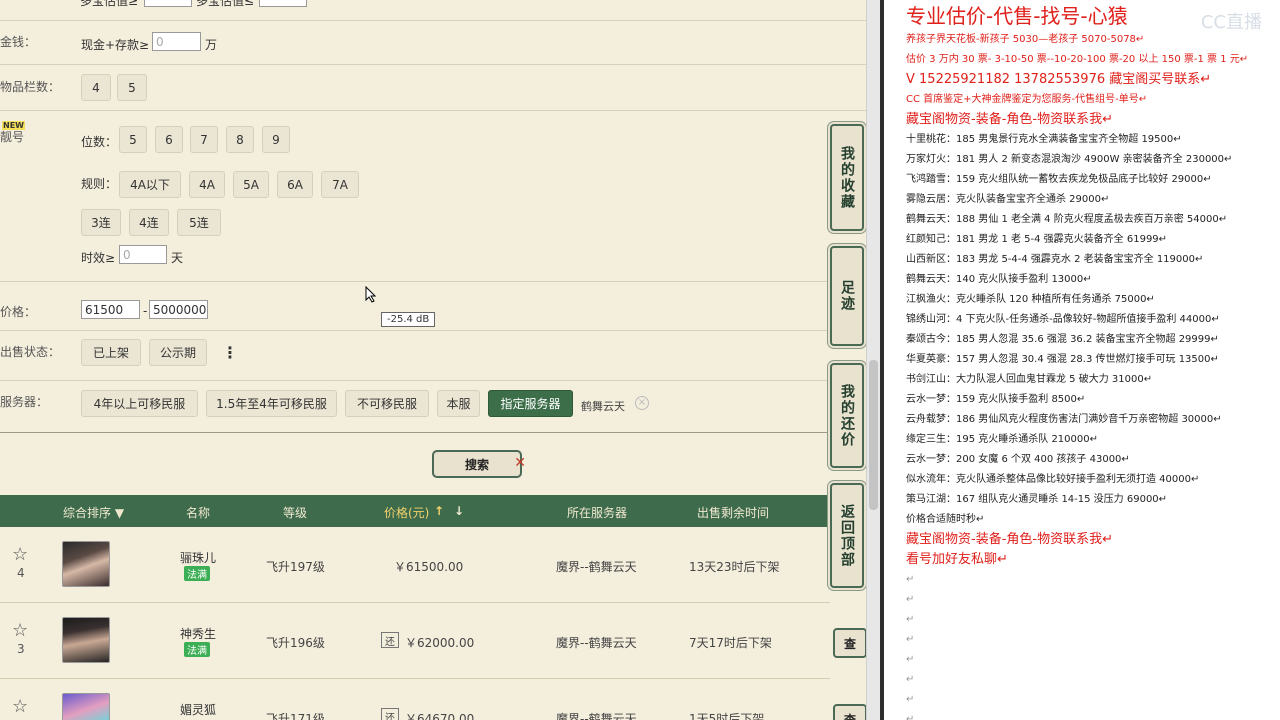 The image size is (1280, 720). Describe the element at coordinates (847, 415) in the screenshot. I see `side-tab-my-bargains: 我的还价` at that location.